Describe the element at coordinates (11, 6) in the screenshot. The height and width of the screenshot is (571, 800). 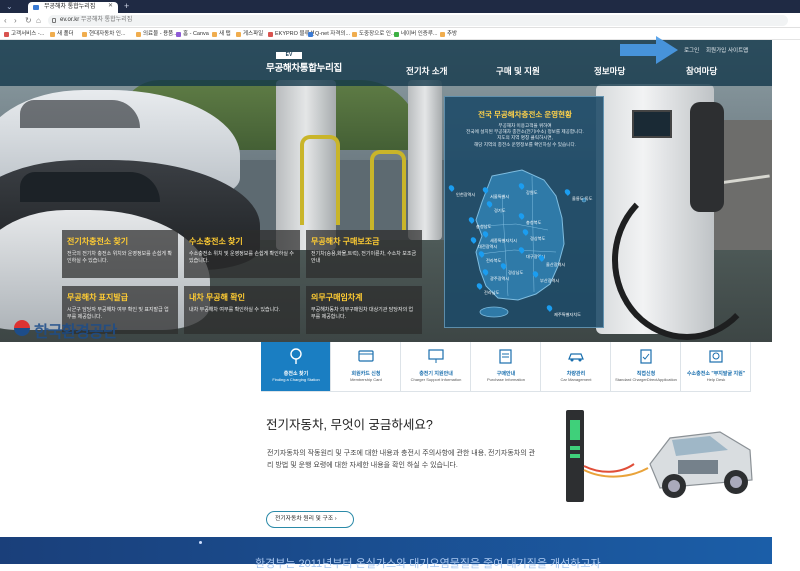
I see `window-menu-icon: ⌄` at that location.